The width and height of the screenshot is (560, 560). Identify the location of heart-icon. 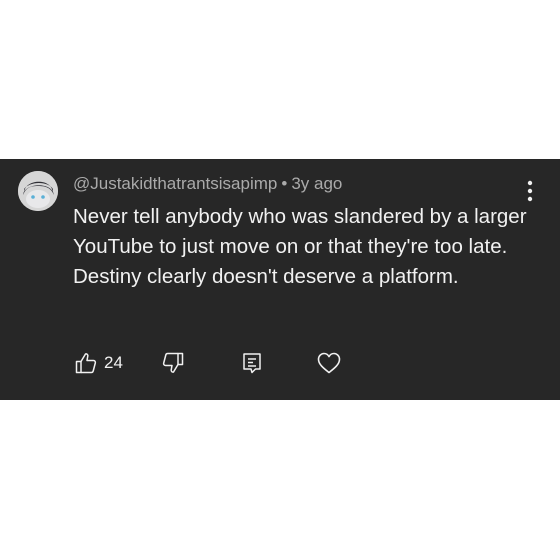
(329, 363).